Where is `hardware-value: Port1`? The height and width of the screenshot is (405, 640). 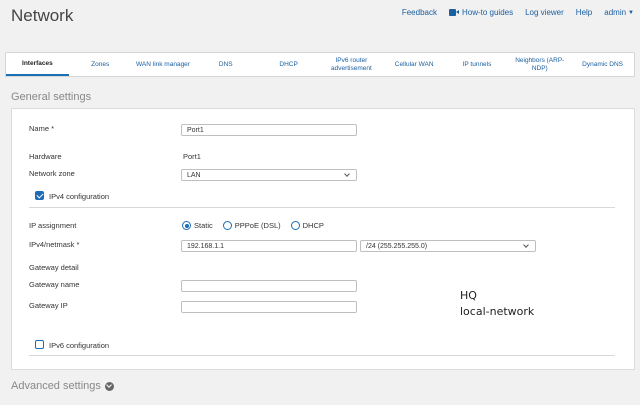
hardware-value: Port1 is located at coordinates (192, 156).